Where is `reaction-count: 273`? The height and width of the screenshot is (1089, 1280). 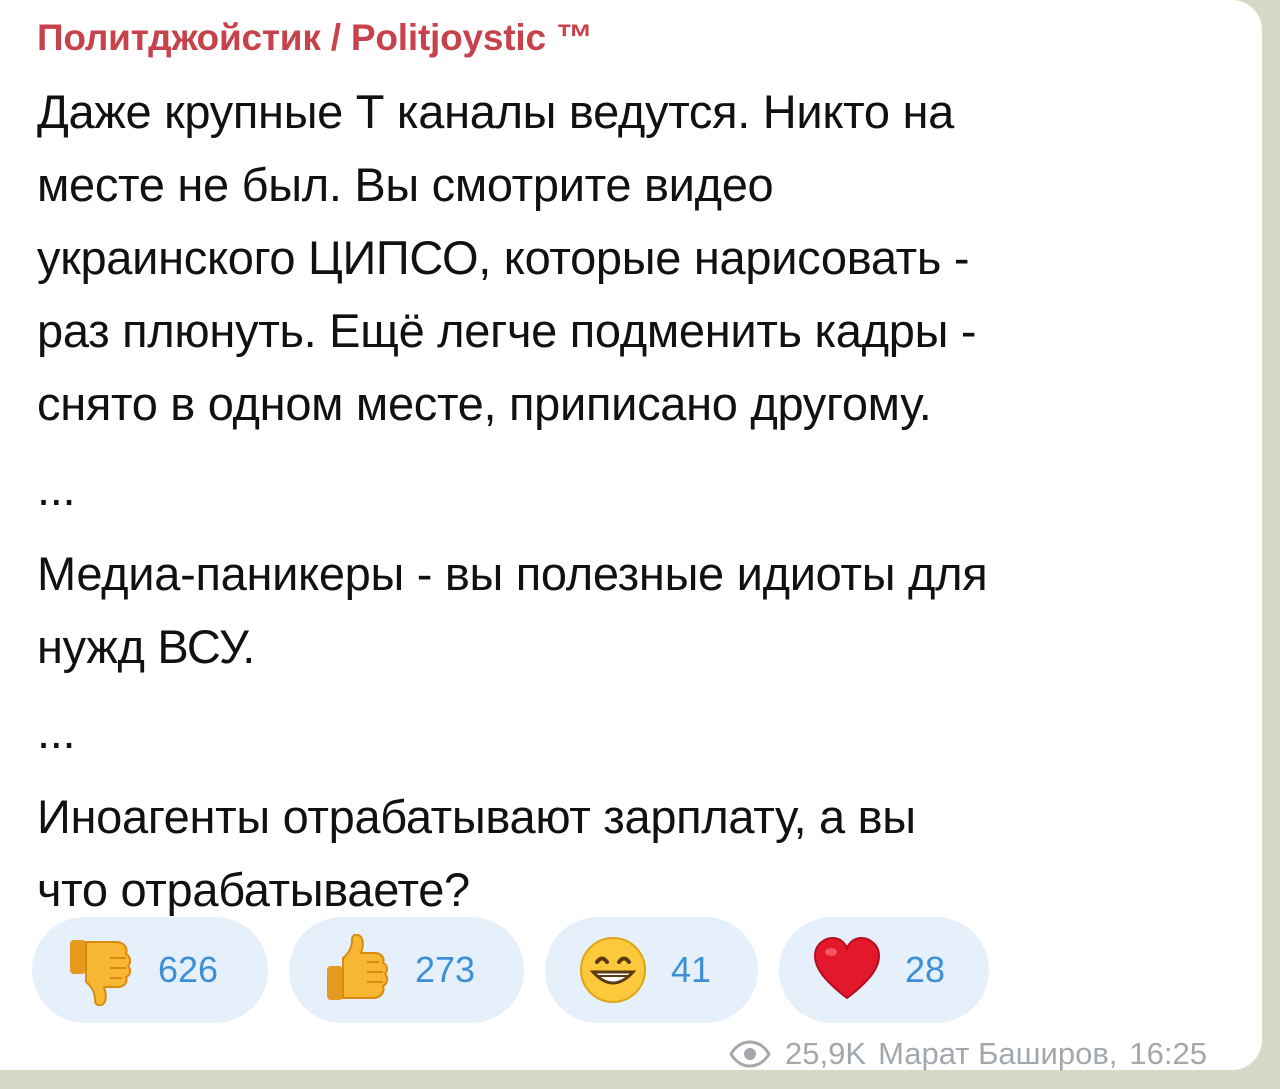
reaction-count: 273 is located at coordinates (445, 969).